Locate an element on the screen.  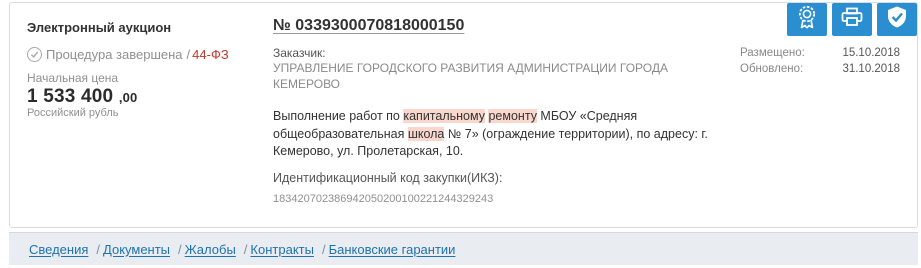
protection-button is located at coordinates (897, 19).